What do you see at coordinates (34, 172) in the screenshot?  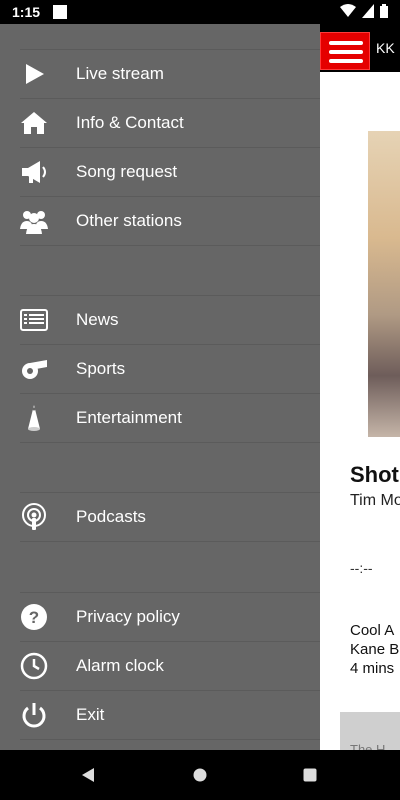 I see `megaphone-icon` at bounding box center [34, 172].